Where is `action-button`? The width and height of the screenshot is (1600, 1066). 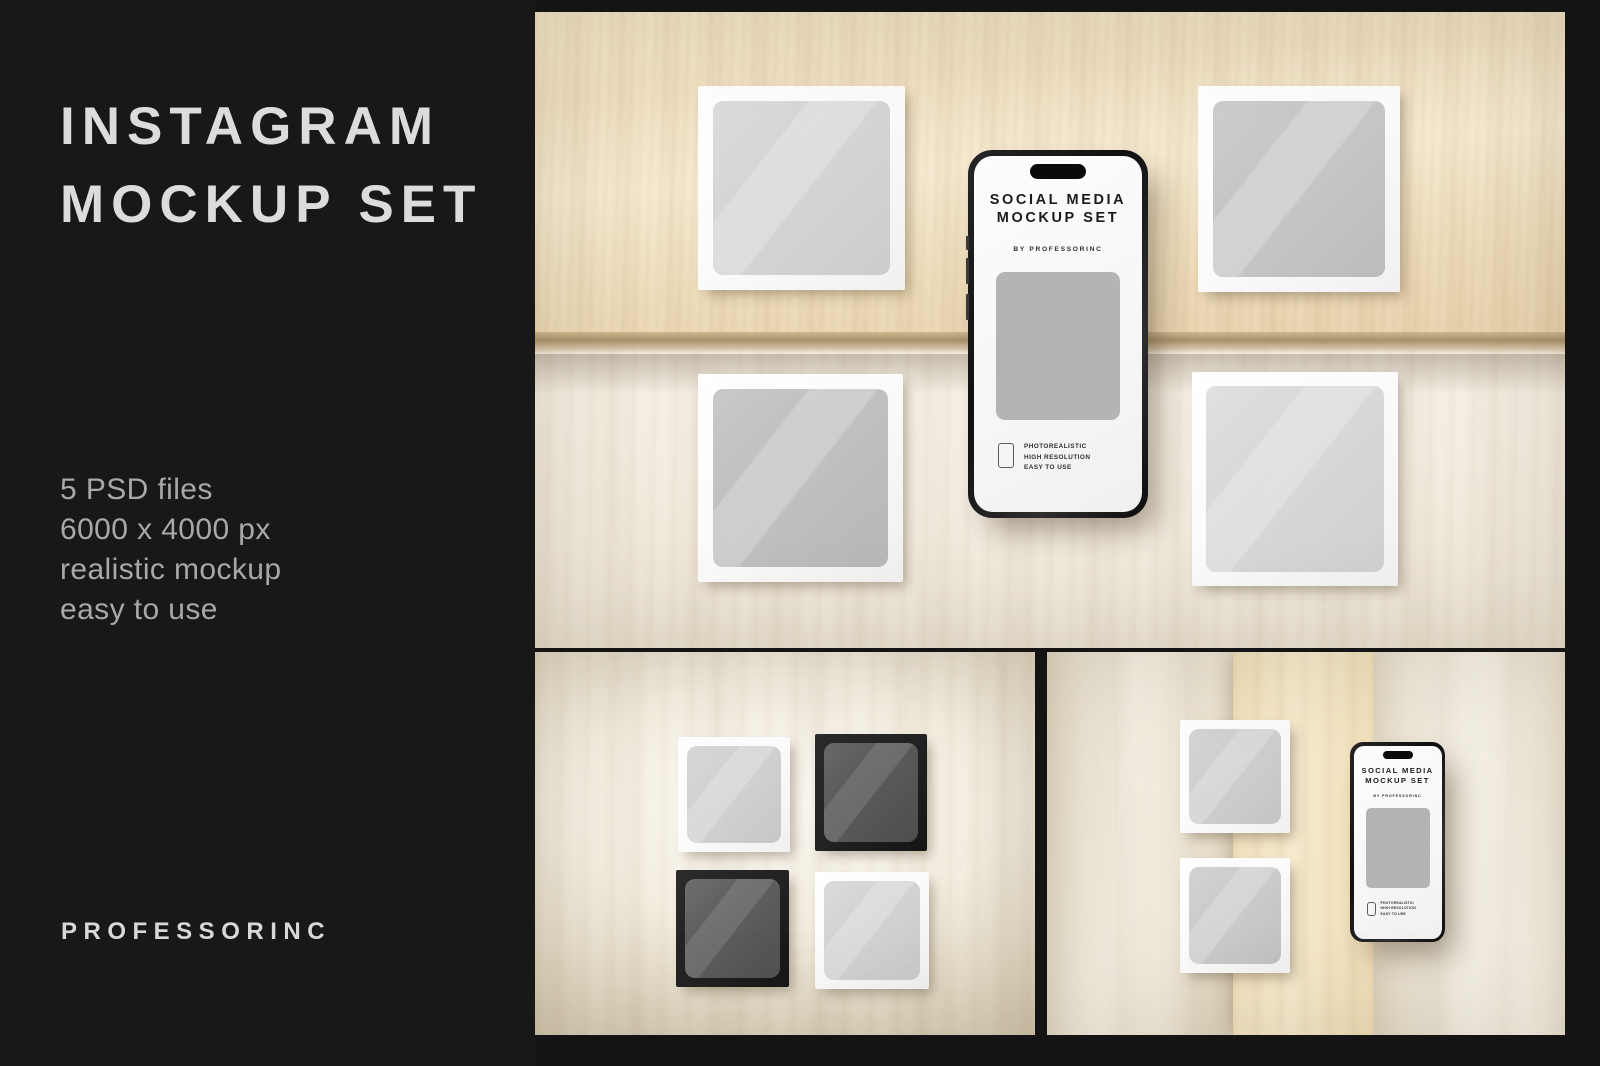 action-button is located at coordinates (967, 307).